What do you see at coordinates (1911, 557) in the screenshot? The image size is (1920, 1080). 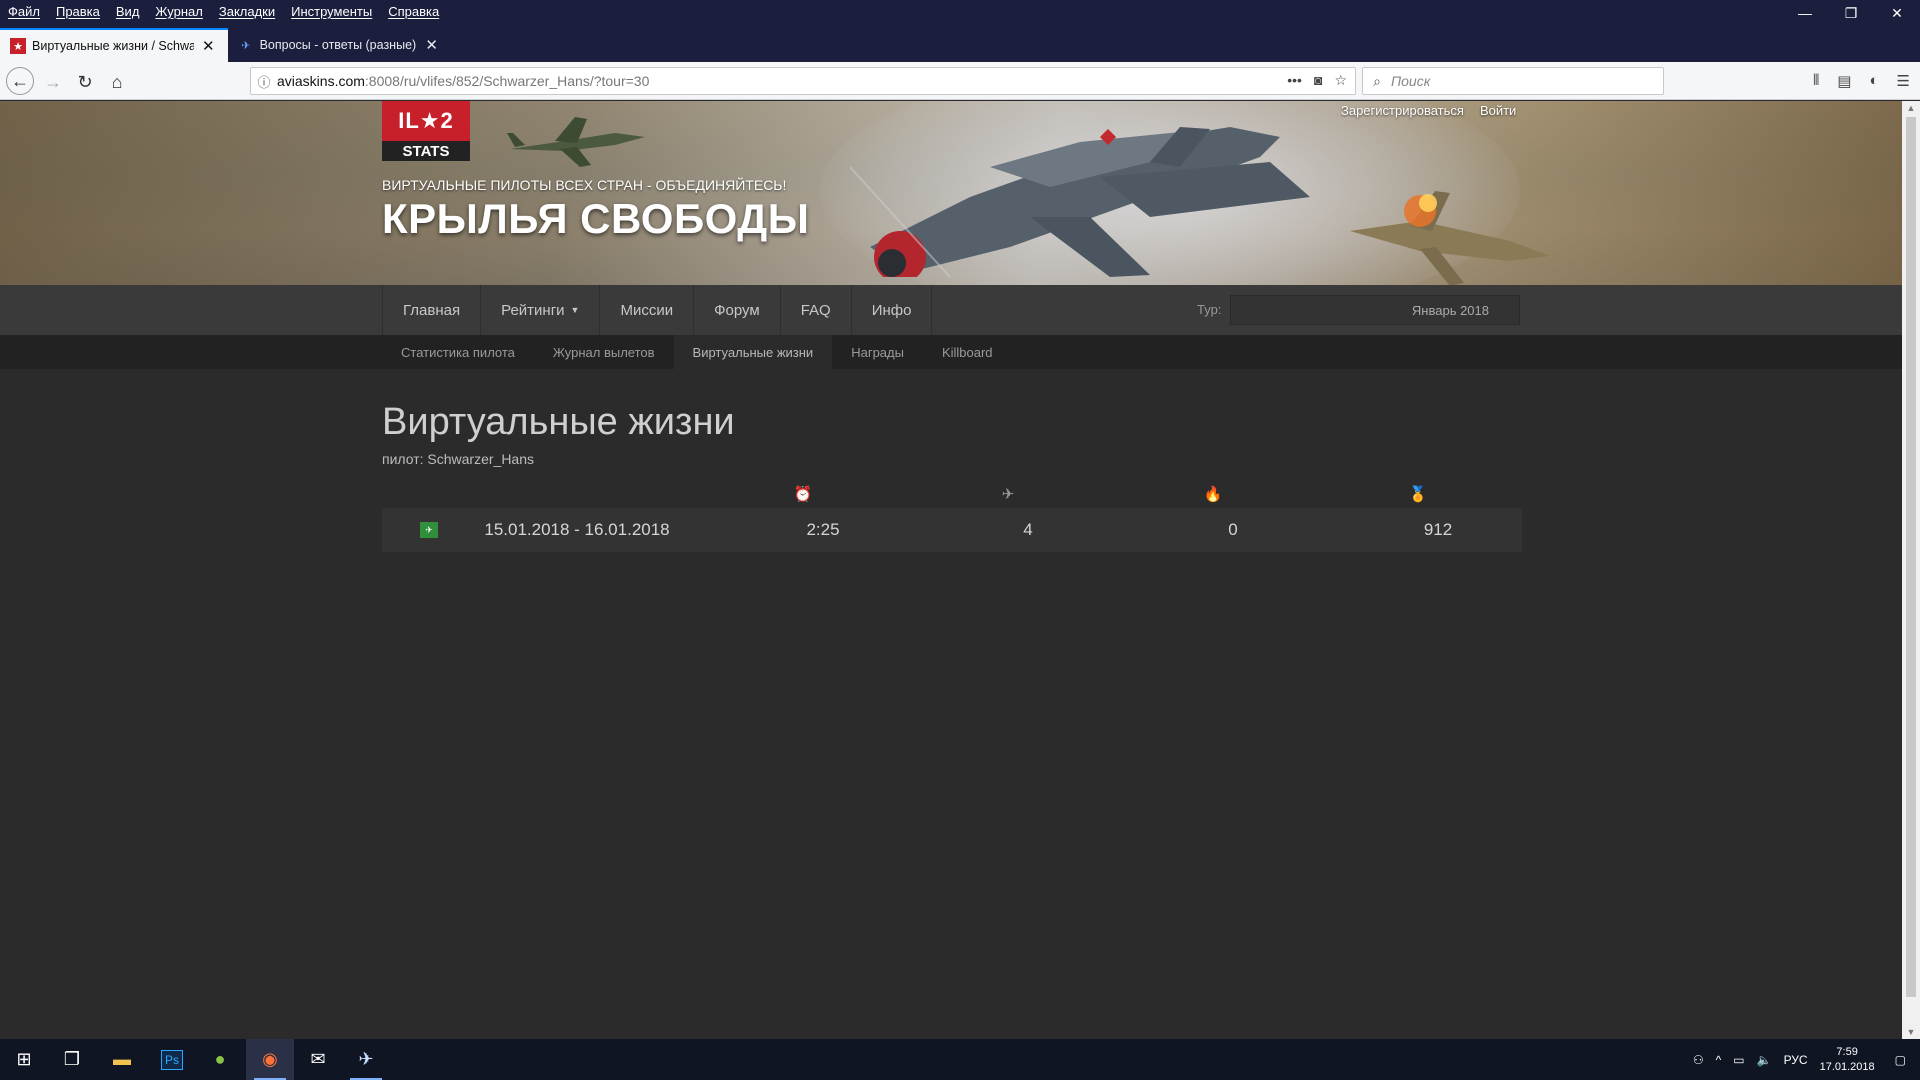 I see `scrollbar-thumb` at bounding box center [1911, 557].